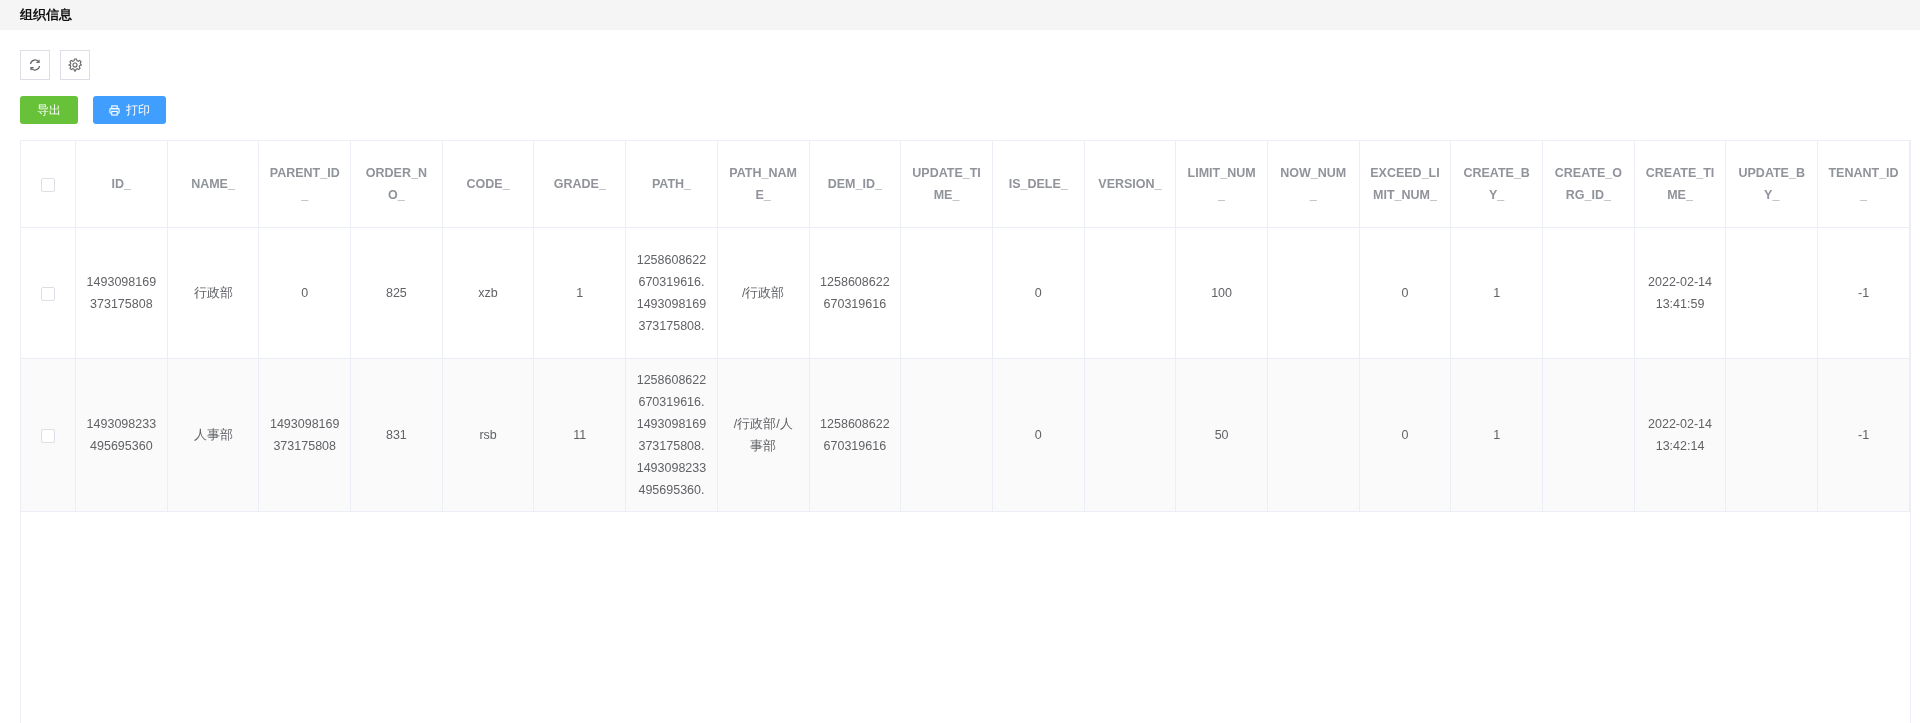 The height and width of the screenshot is (723, 1920). What do you see at coordinates (121, 184) in the screenshot?
I see `column-header: ID_` at bounding box center [121, 184].